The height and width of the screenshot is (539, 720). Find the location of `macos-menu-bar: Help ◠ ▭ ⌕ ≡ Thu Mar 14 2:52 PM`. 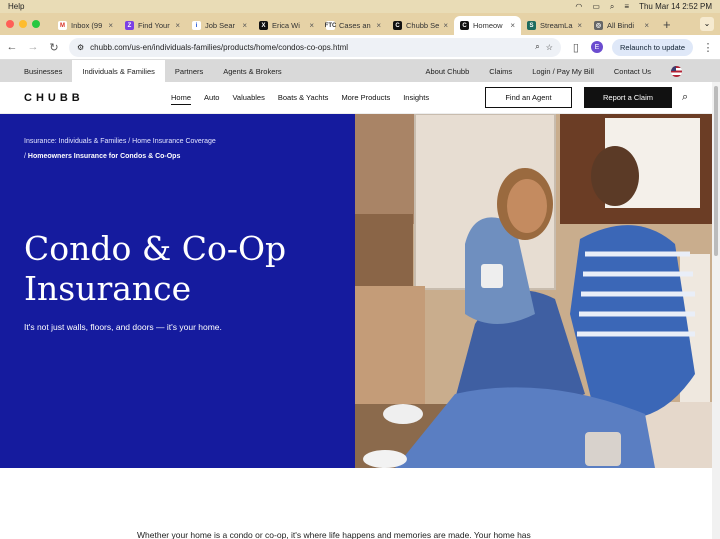

macos-menu-bar: Help ◠ ▭ ⌕ ≡ Thu Mar 14 2:52 PM is located at coordinates (360, 6).